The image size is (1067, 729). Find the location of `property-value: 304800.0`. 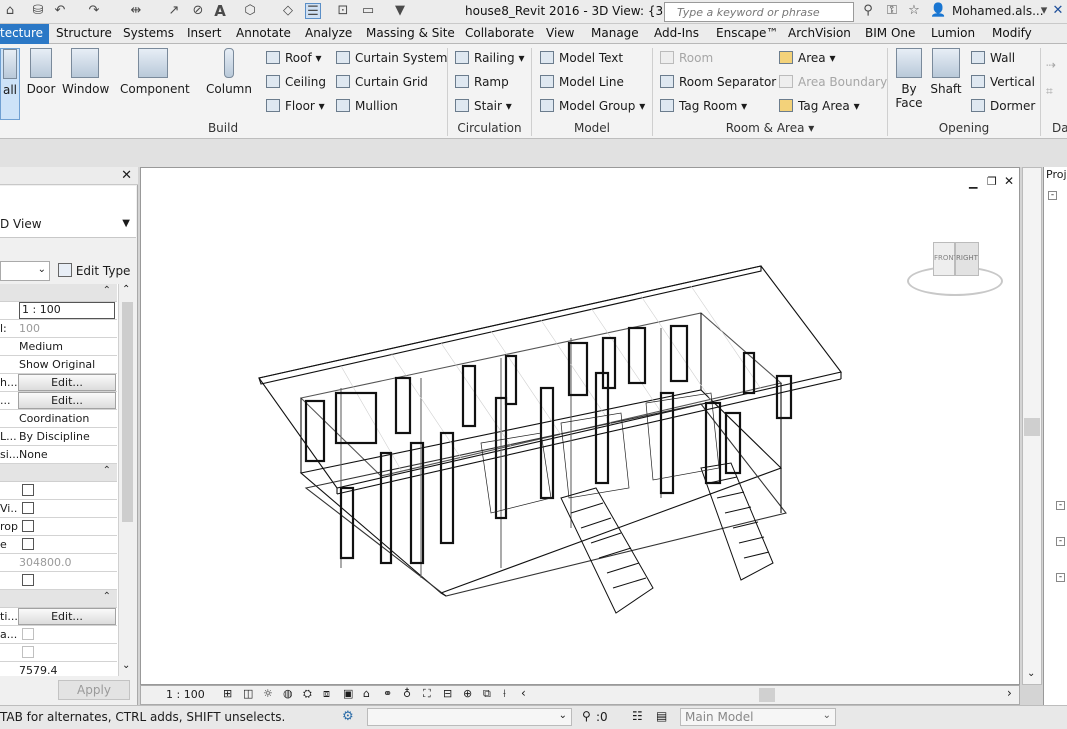

property-value: 304800.0 is located at coordinates (67, 562).